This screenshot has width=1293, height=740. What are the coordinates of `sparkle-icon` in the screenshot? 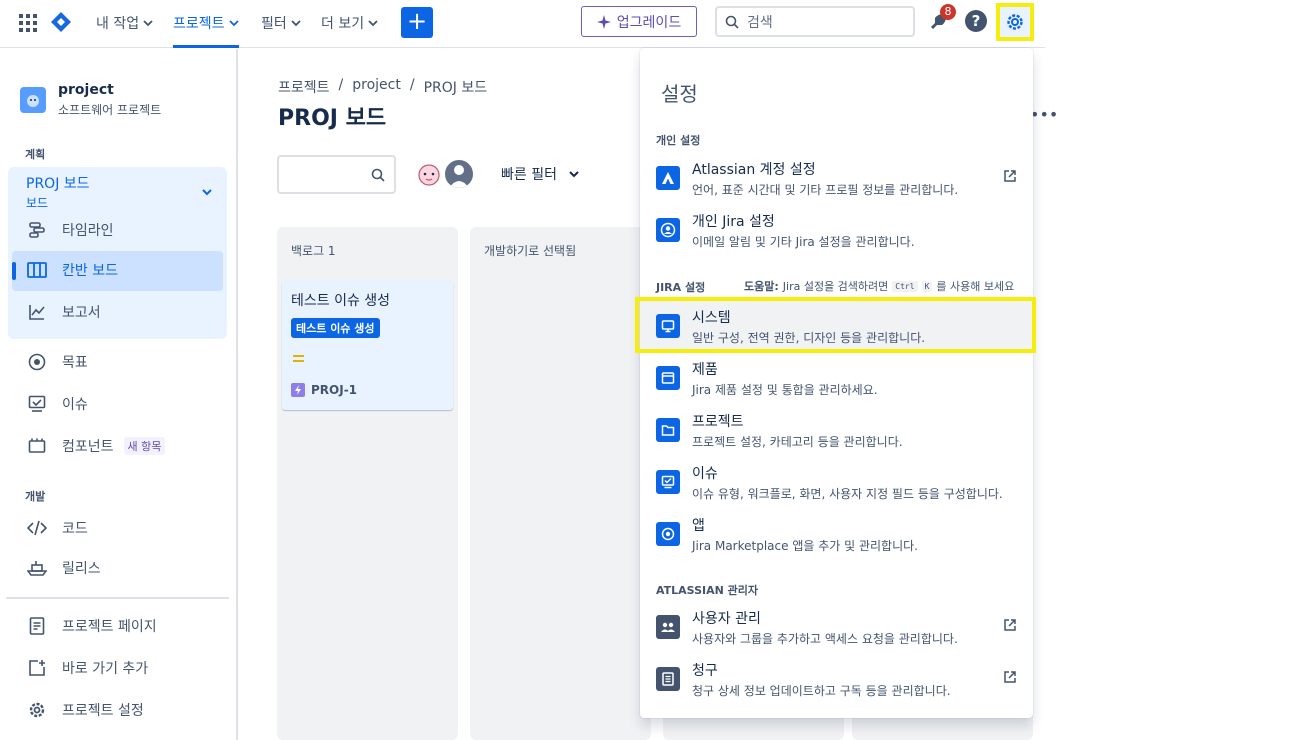 It's located at (603, 21).